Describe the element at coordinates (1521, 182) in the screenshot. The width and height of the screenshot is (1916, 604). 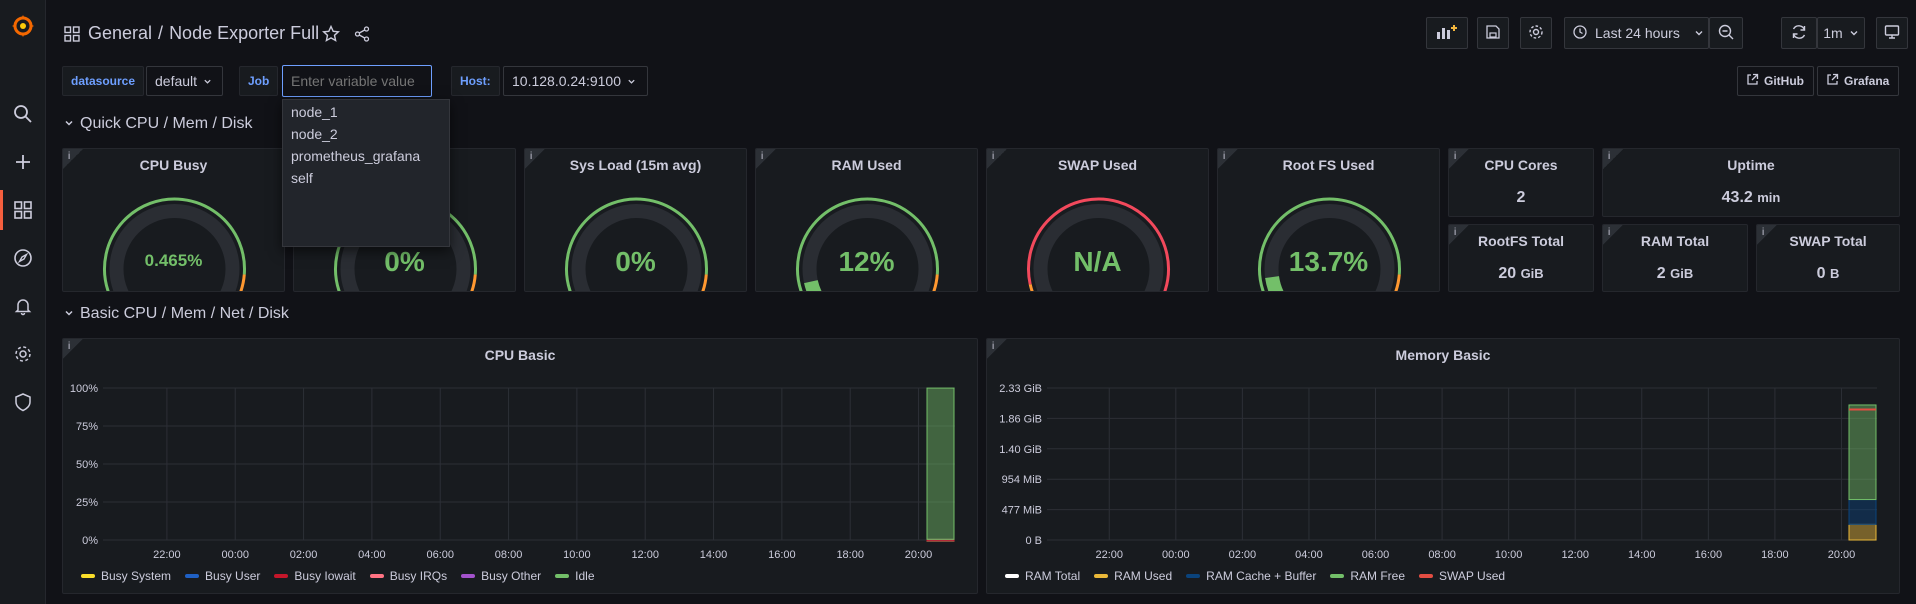
I see `stat-panel-cpu-cores: i CPU Cores 2` at that location.